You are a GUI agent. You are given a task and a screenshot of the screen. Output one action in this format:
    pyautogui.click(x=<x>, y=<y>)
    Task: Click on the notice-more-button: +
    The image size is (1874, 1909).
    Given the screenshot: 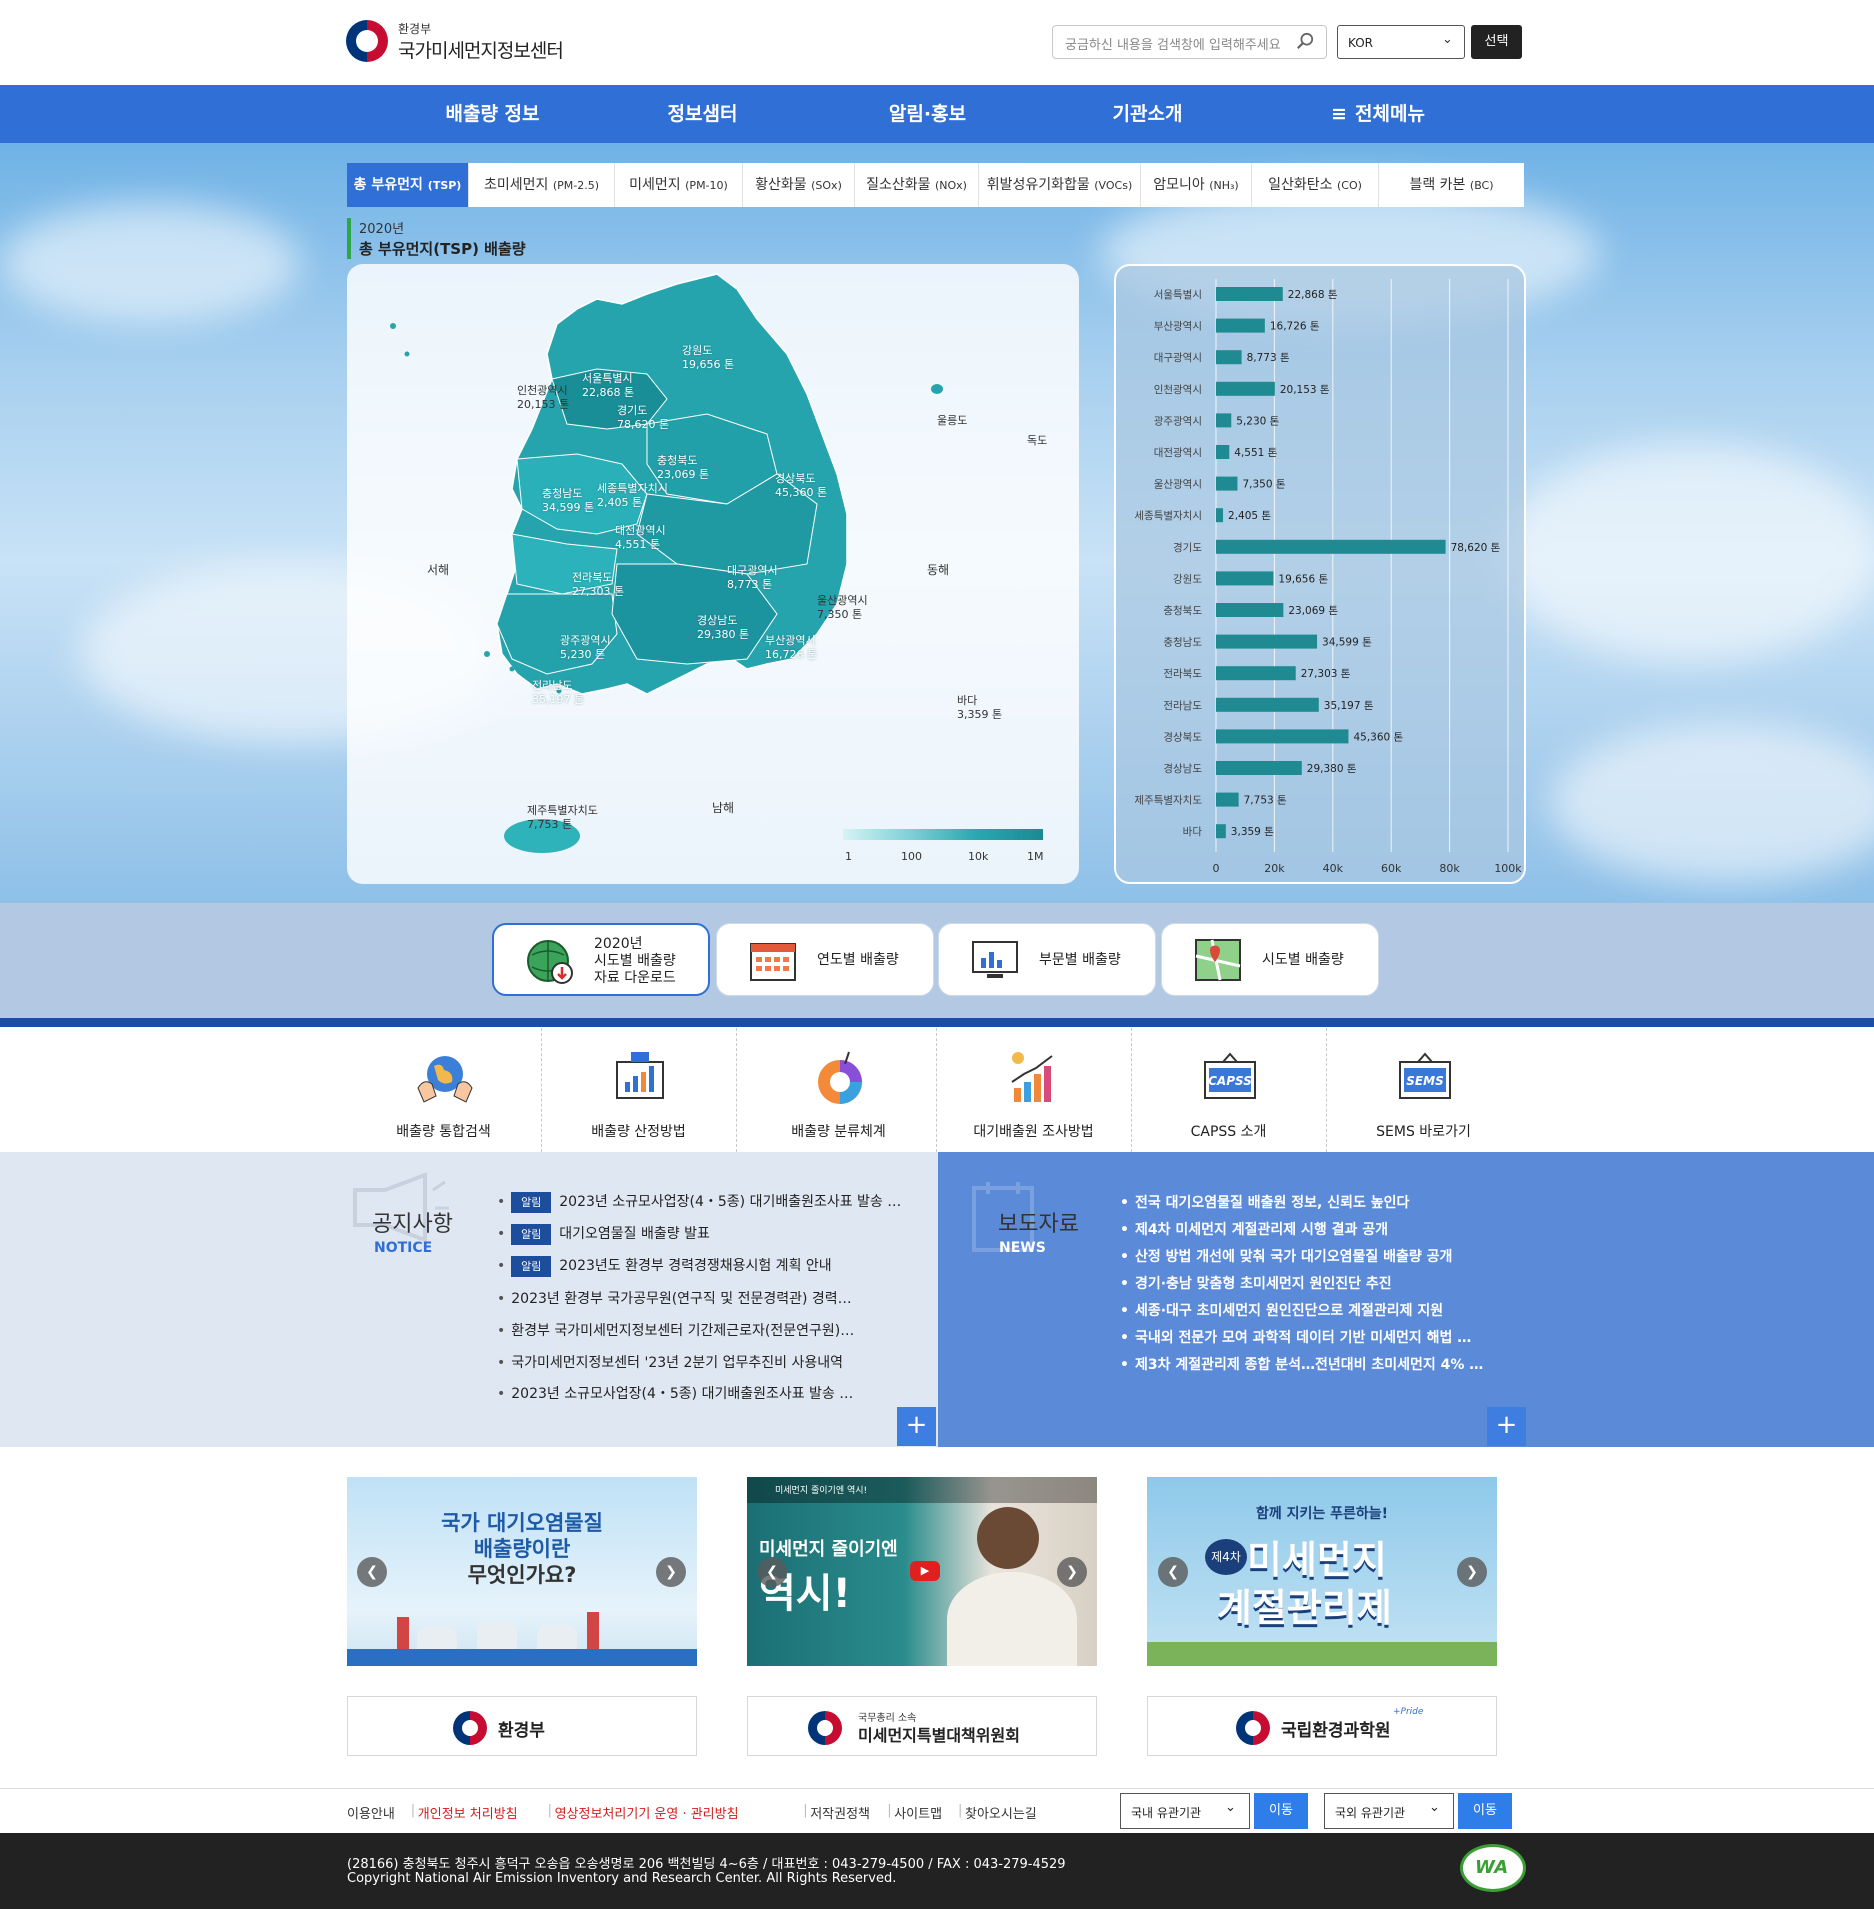 What is the action you would take?
    pyautogui.click(x=916, y=1426)
    